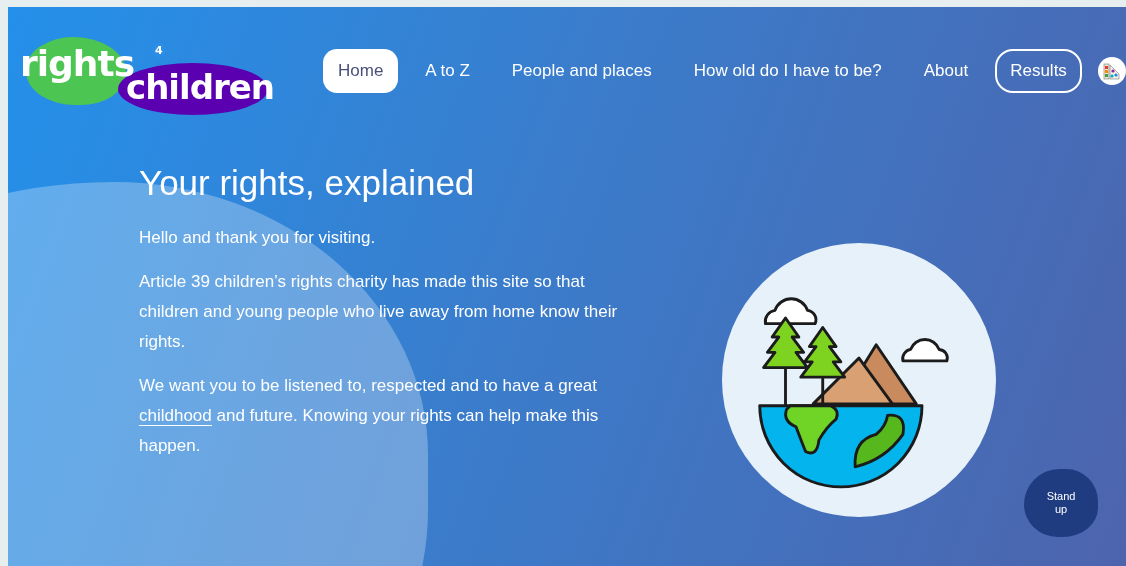  Describe the element at coordinates (1038, 71) in the screenshot. I see `results-button: Results` at that location.